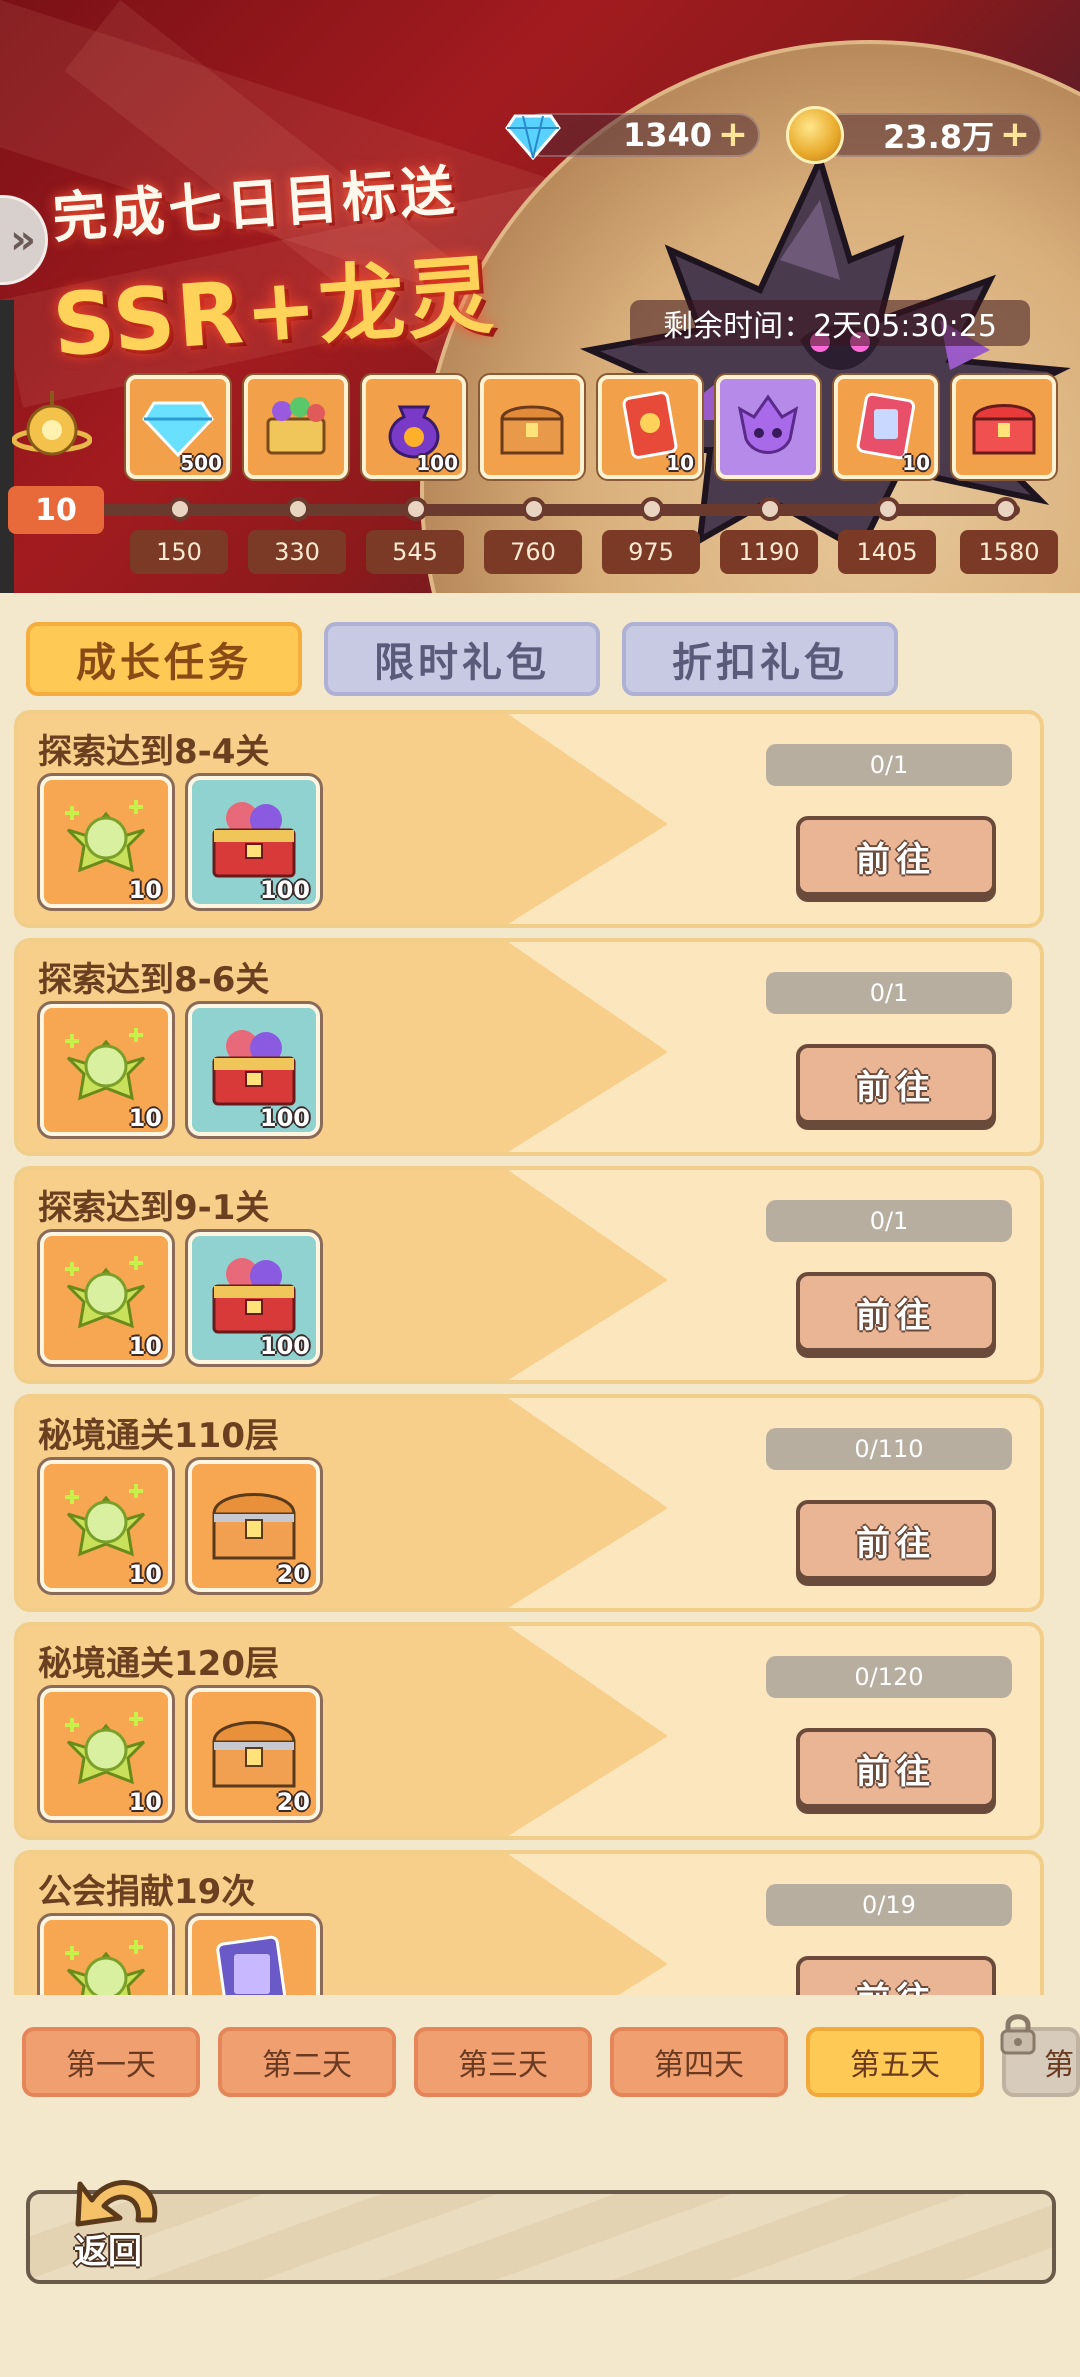 The image size is (1080, 2377). Describe the element at coordinates (415, 552) in the screenshot. I see `milestone-label: 545` at that location.